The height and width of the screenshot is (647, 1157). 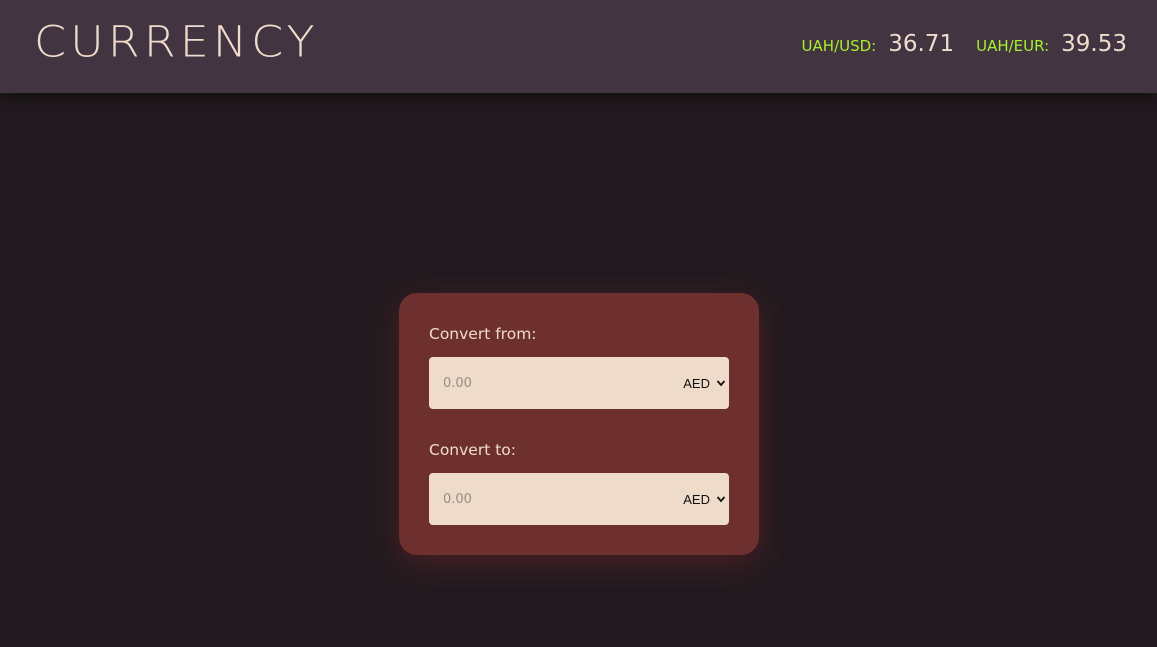 I want to click on convert-to-field: AED, so click(x=579, y=499).